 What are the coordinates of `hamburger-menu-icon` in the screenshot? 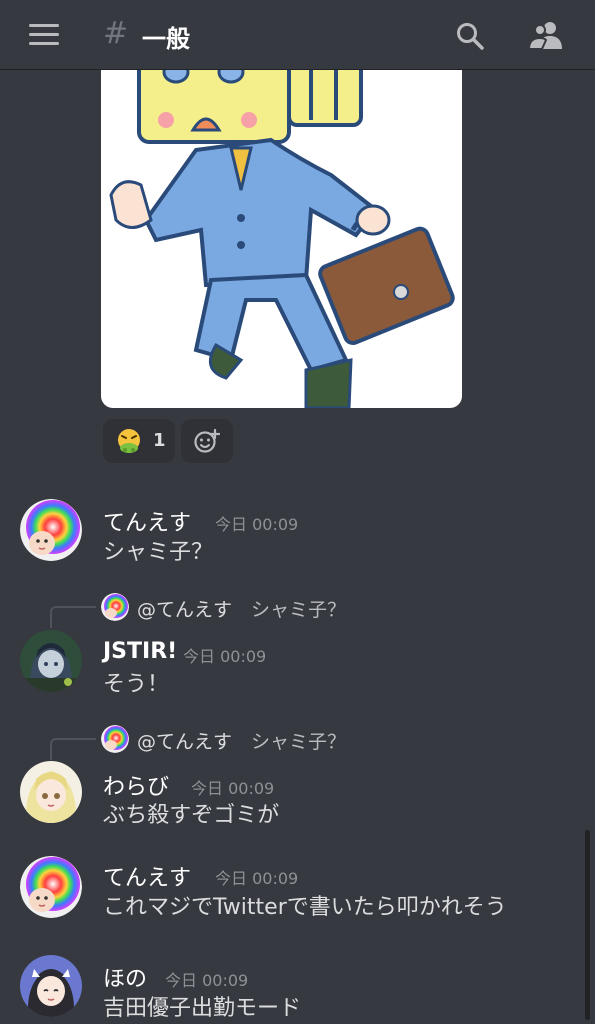 It's located at (44, 35).